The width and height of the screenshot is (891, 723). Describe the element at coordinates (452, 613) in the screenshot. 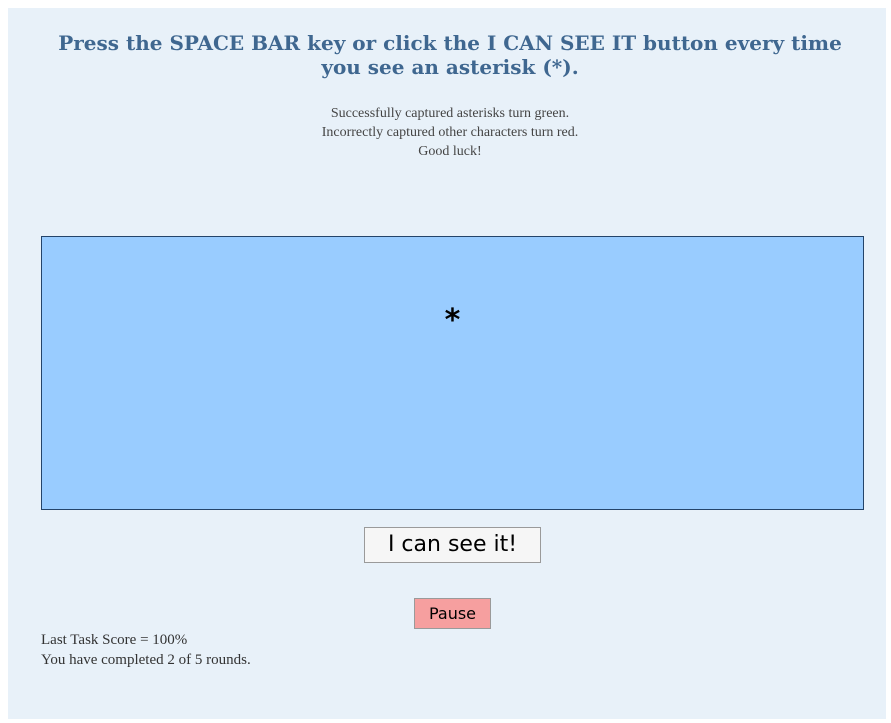

I see `pause-button: Pause` at that location.